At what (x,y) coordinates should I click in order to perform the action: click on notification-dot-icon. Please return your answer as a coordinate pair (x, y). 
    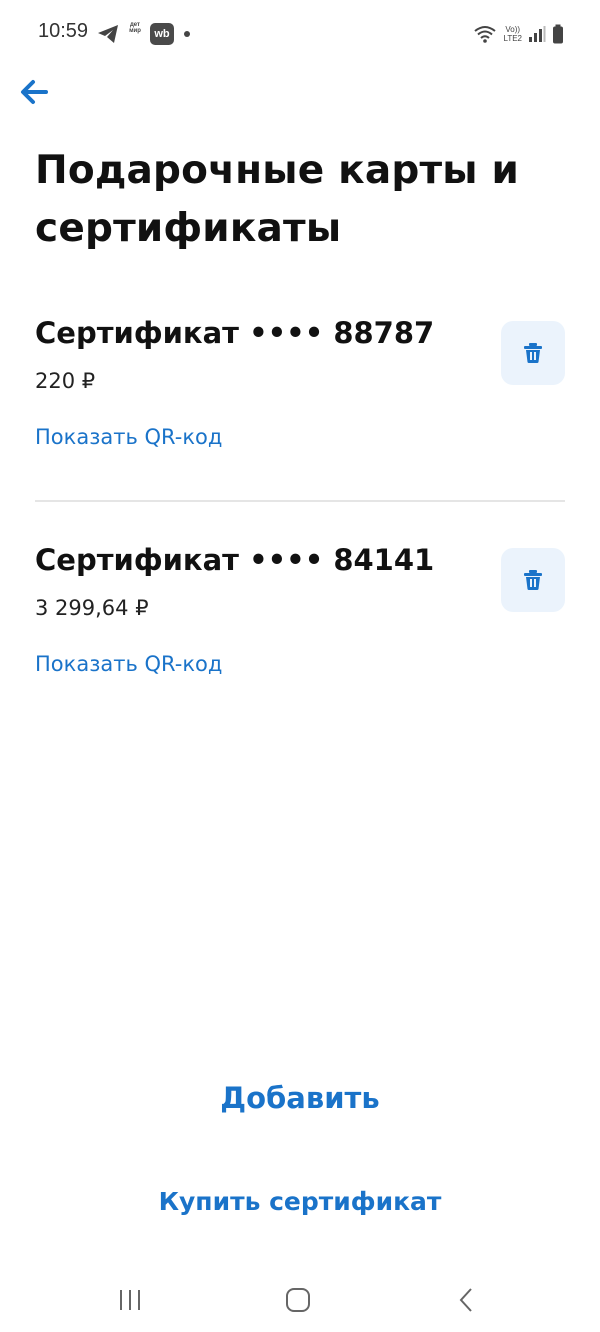
    Looking at the image, I should click on (187, 34).